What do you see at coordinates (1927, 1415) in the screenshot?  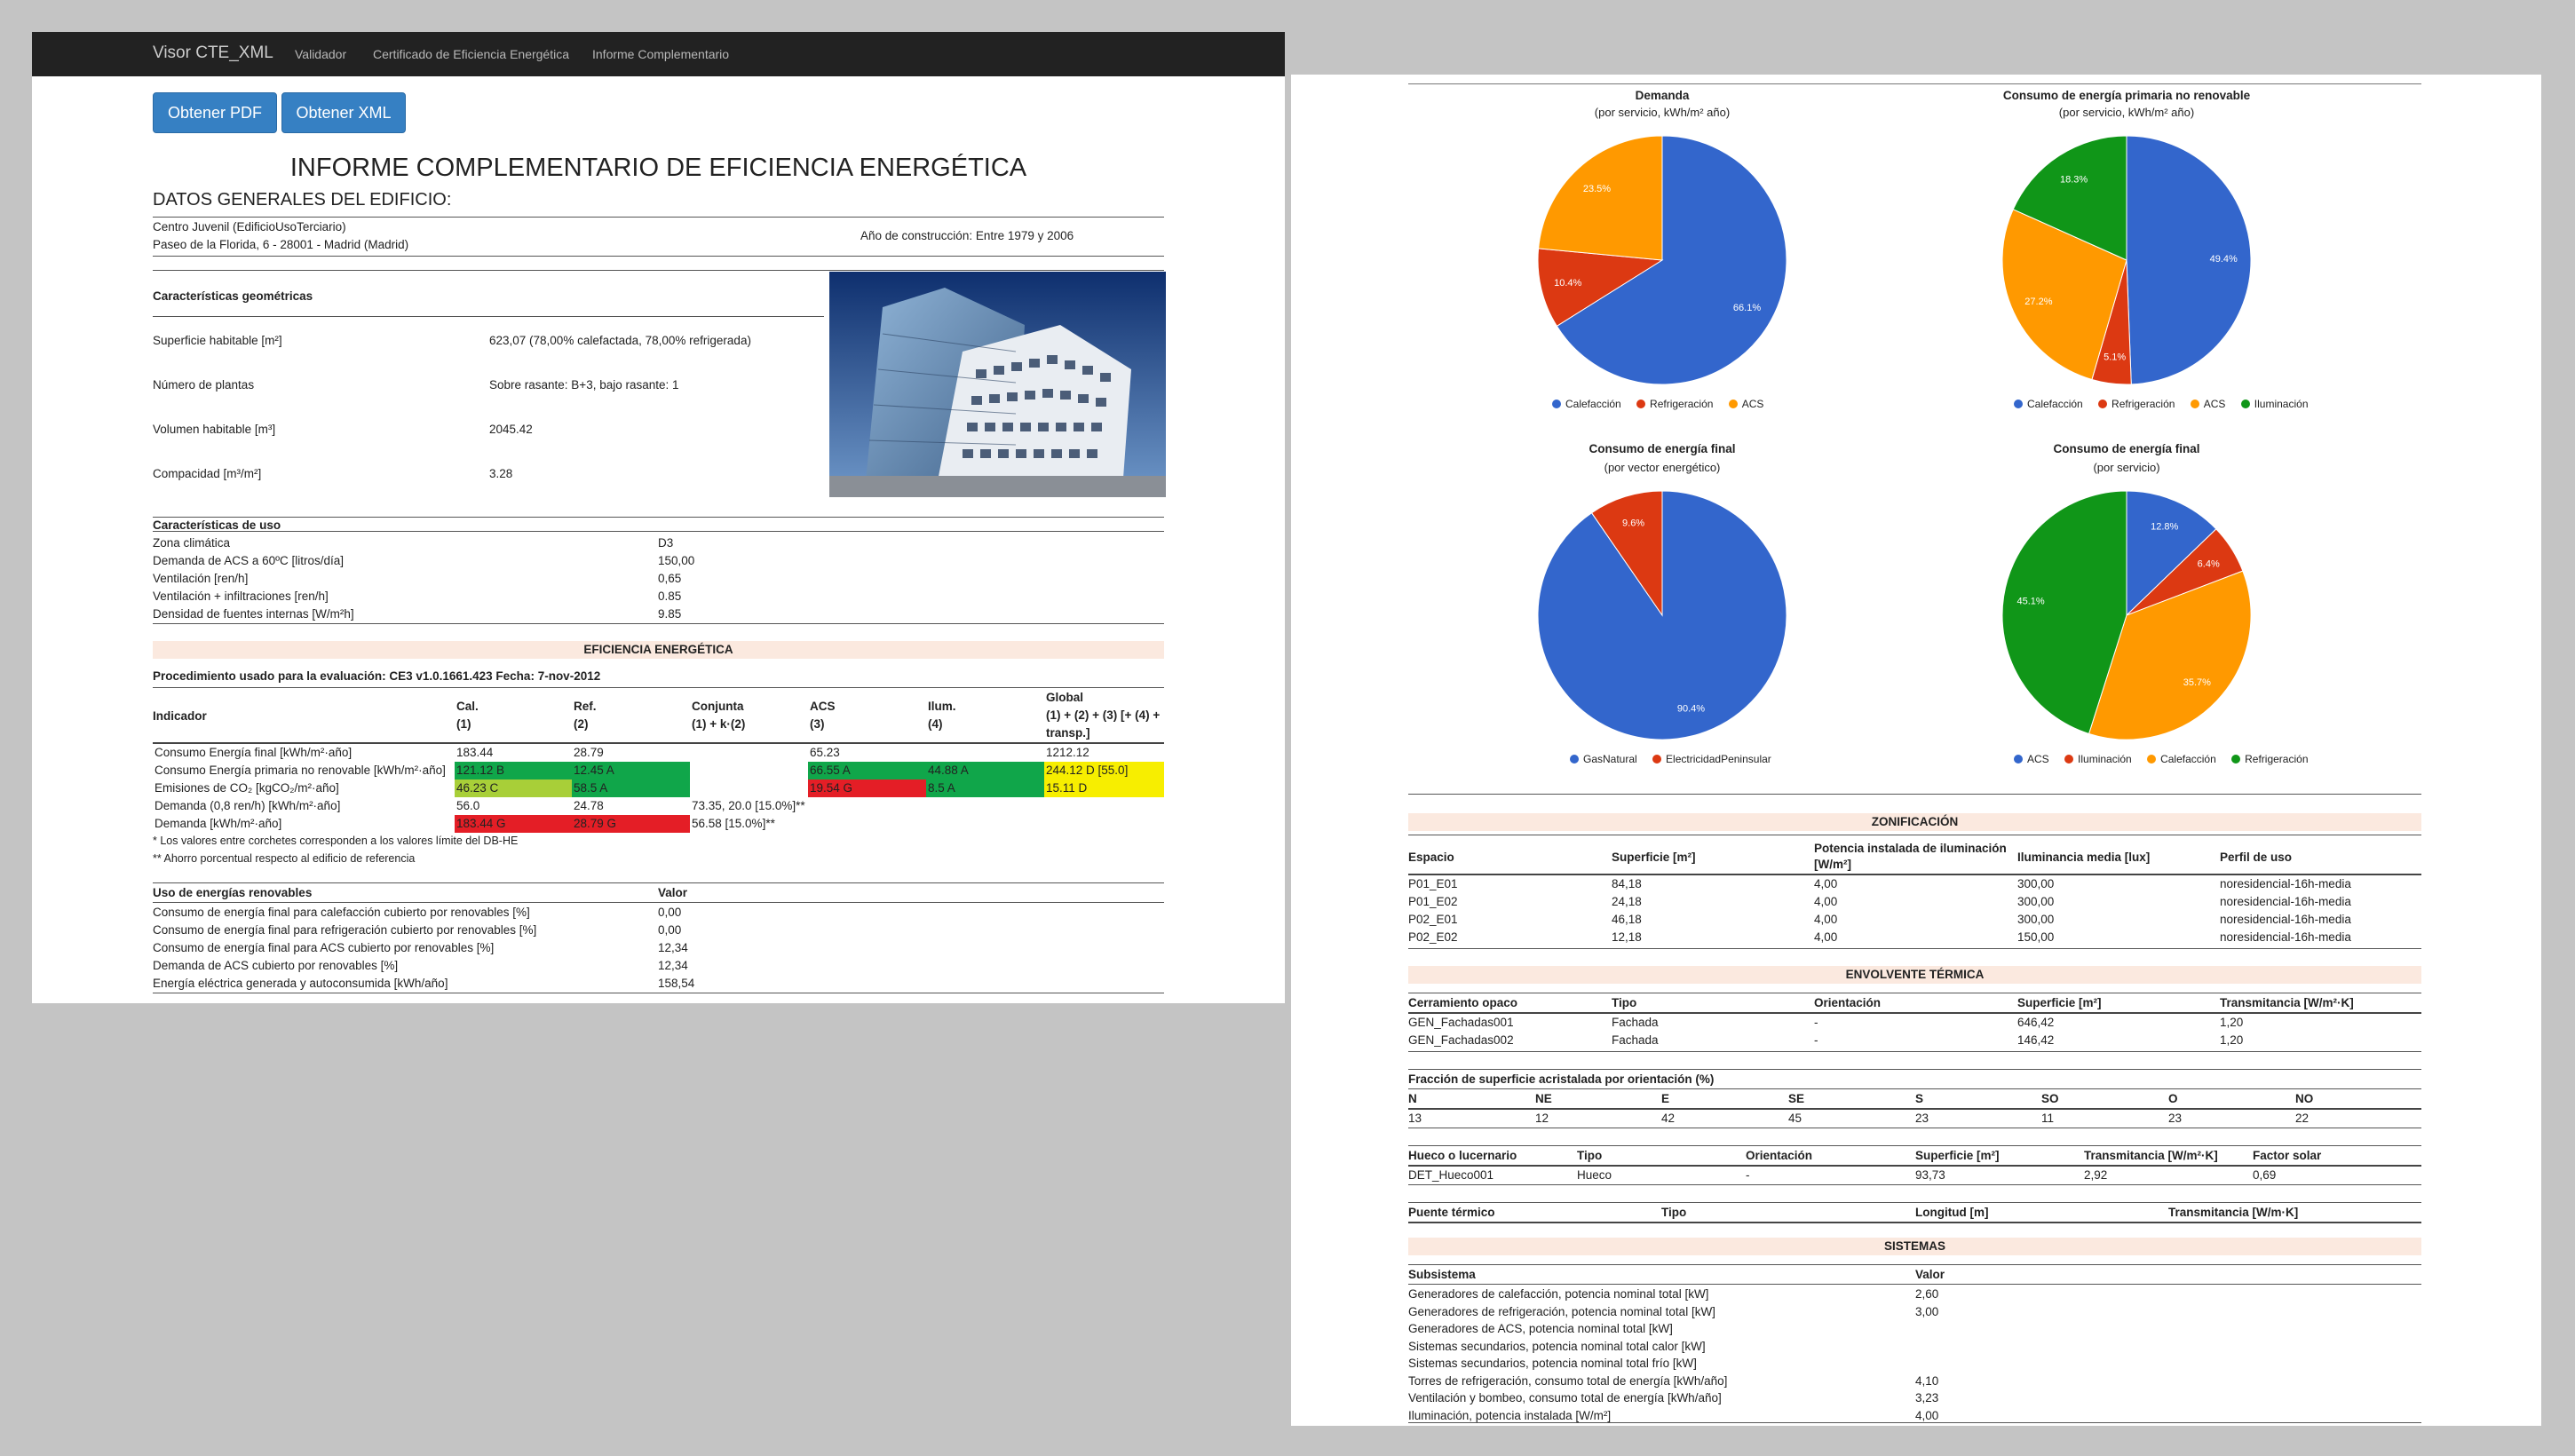 I see `systems-cell: 4,00` at bounding box center [1927, 1415].